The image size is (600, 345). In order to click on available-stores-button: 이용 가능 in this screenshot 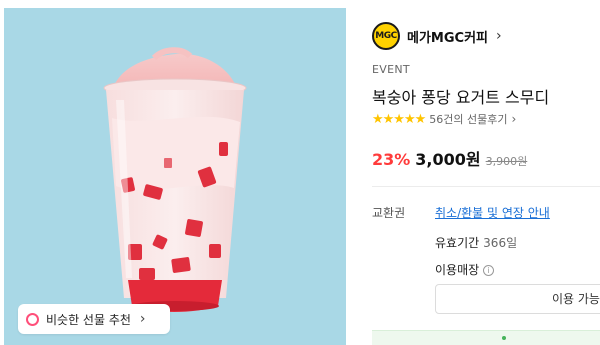, I will do `click(517, 299)`.